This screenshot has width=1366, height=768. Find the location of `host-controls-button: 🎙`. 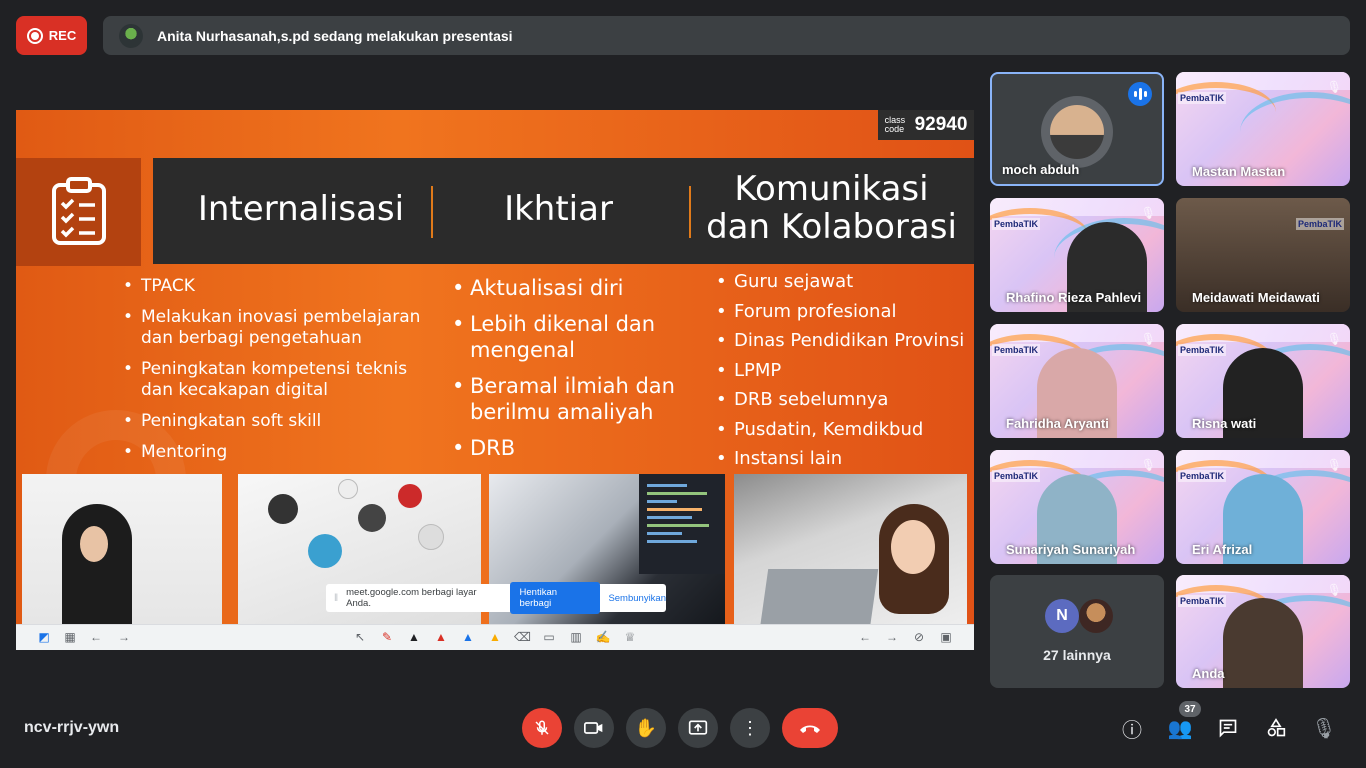

host-controls-button: 🎙 is located at coordinates (1324, 728).